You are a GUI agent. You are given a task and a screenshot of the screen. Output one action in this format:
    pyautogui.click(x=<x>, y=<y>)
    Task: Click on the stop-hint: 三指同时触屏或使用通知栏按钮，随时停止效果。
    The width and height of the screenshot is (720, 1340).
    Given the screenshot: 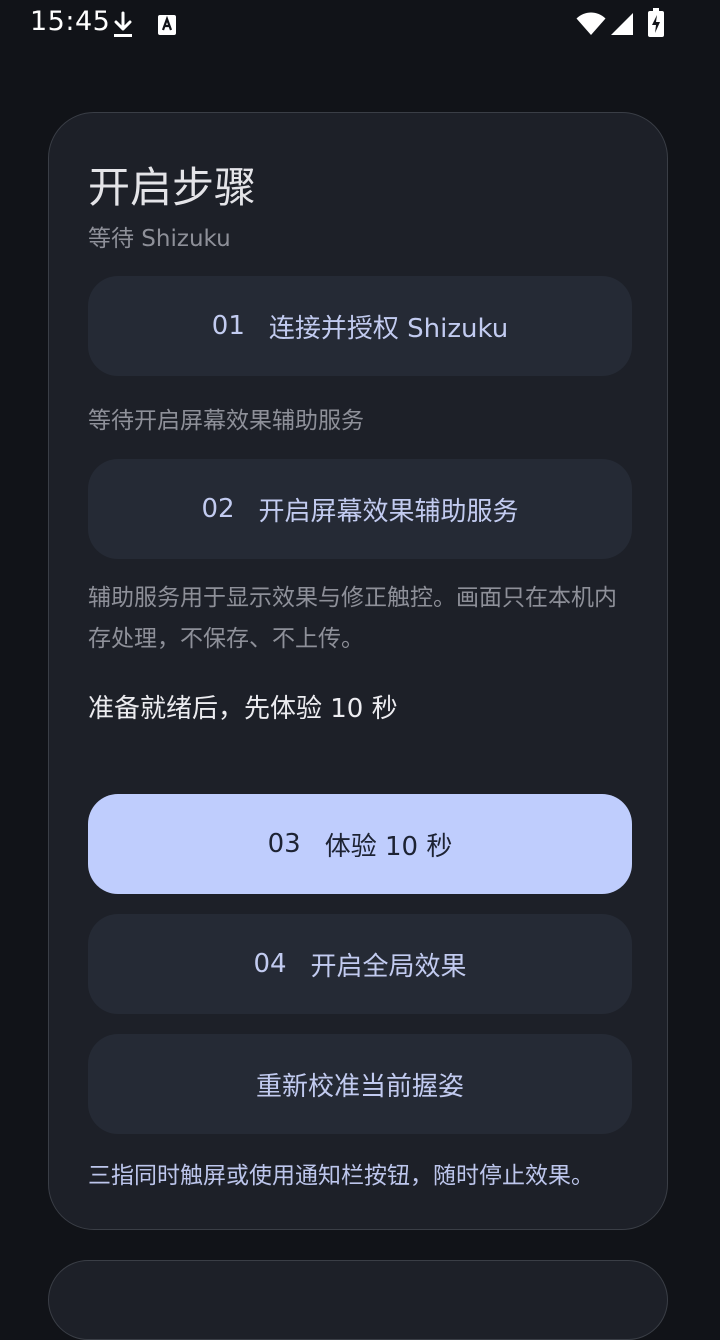 What is the action you would take?
    pyautogui.click(x=341, y=1176)
    